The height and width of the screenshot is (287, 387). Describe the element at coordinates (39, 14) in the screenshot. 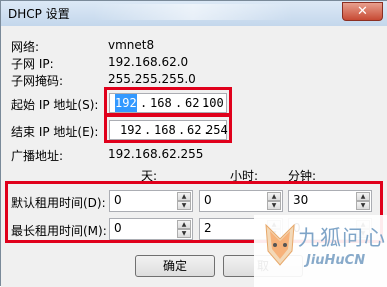

I see `window-title: DHCP 设置` at that location.